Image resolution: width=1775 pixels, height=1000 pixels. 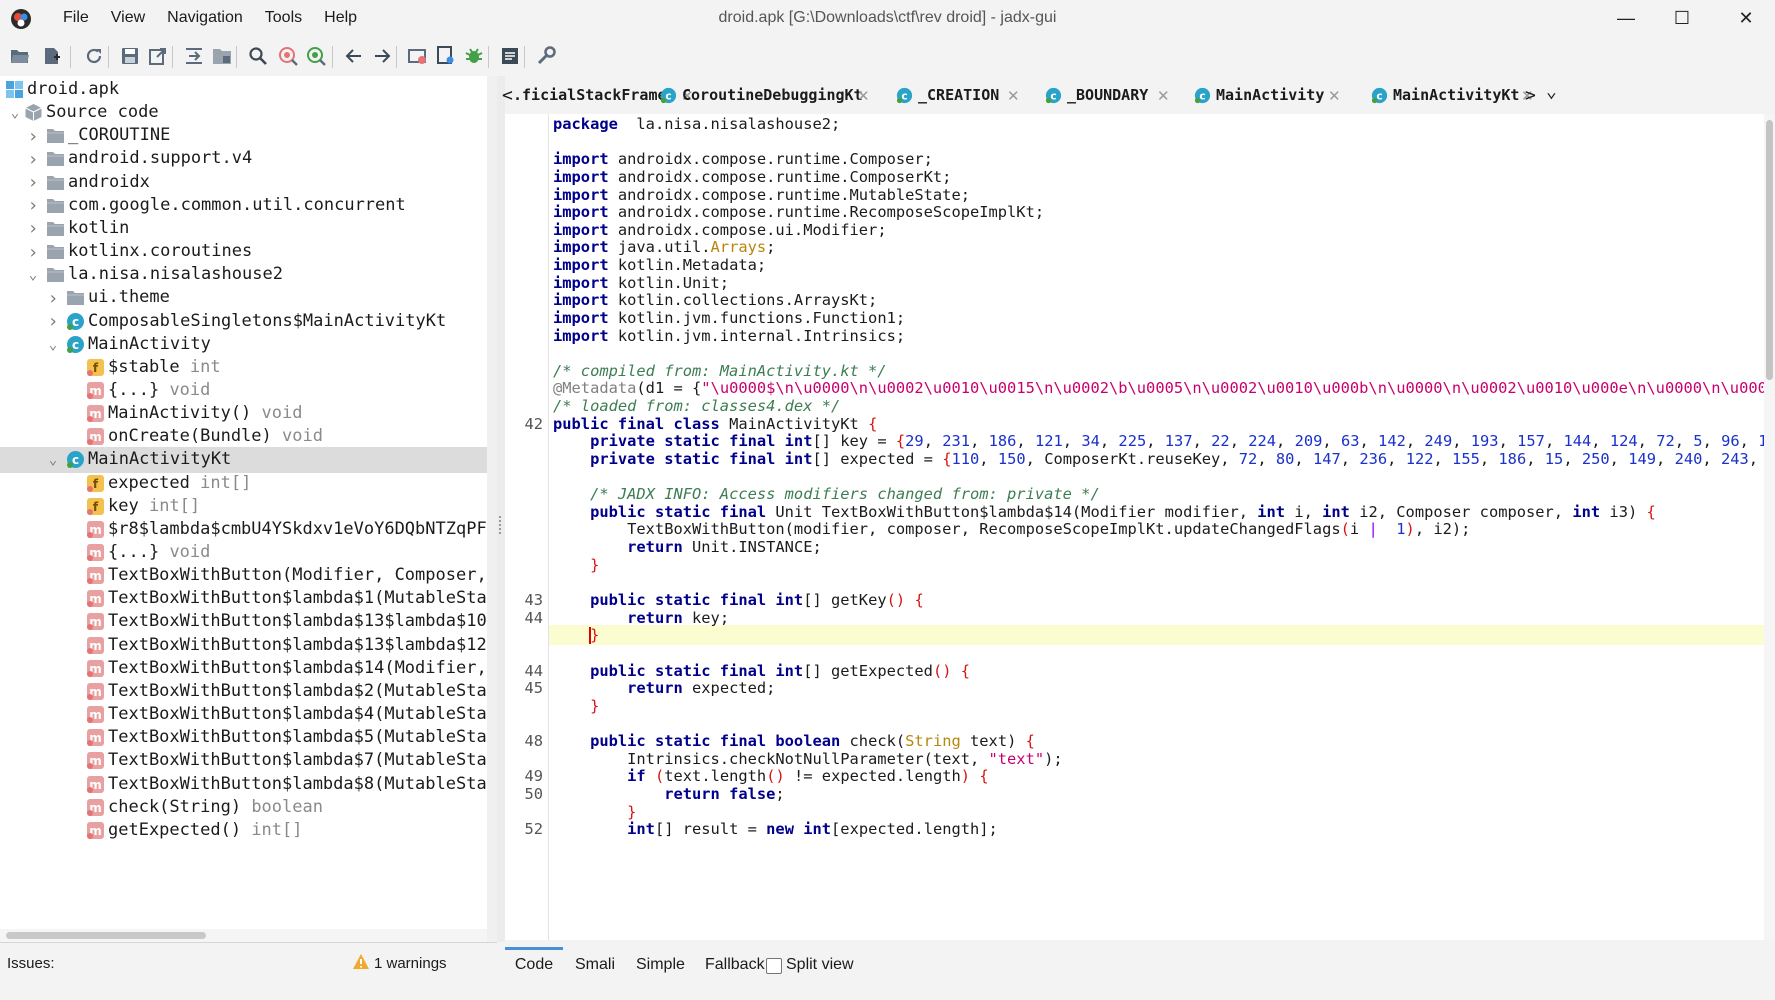 I want to click on tab-fallback: Fallback, so click(x=735, y=965).